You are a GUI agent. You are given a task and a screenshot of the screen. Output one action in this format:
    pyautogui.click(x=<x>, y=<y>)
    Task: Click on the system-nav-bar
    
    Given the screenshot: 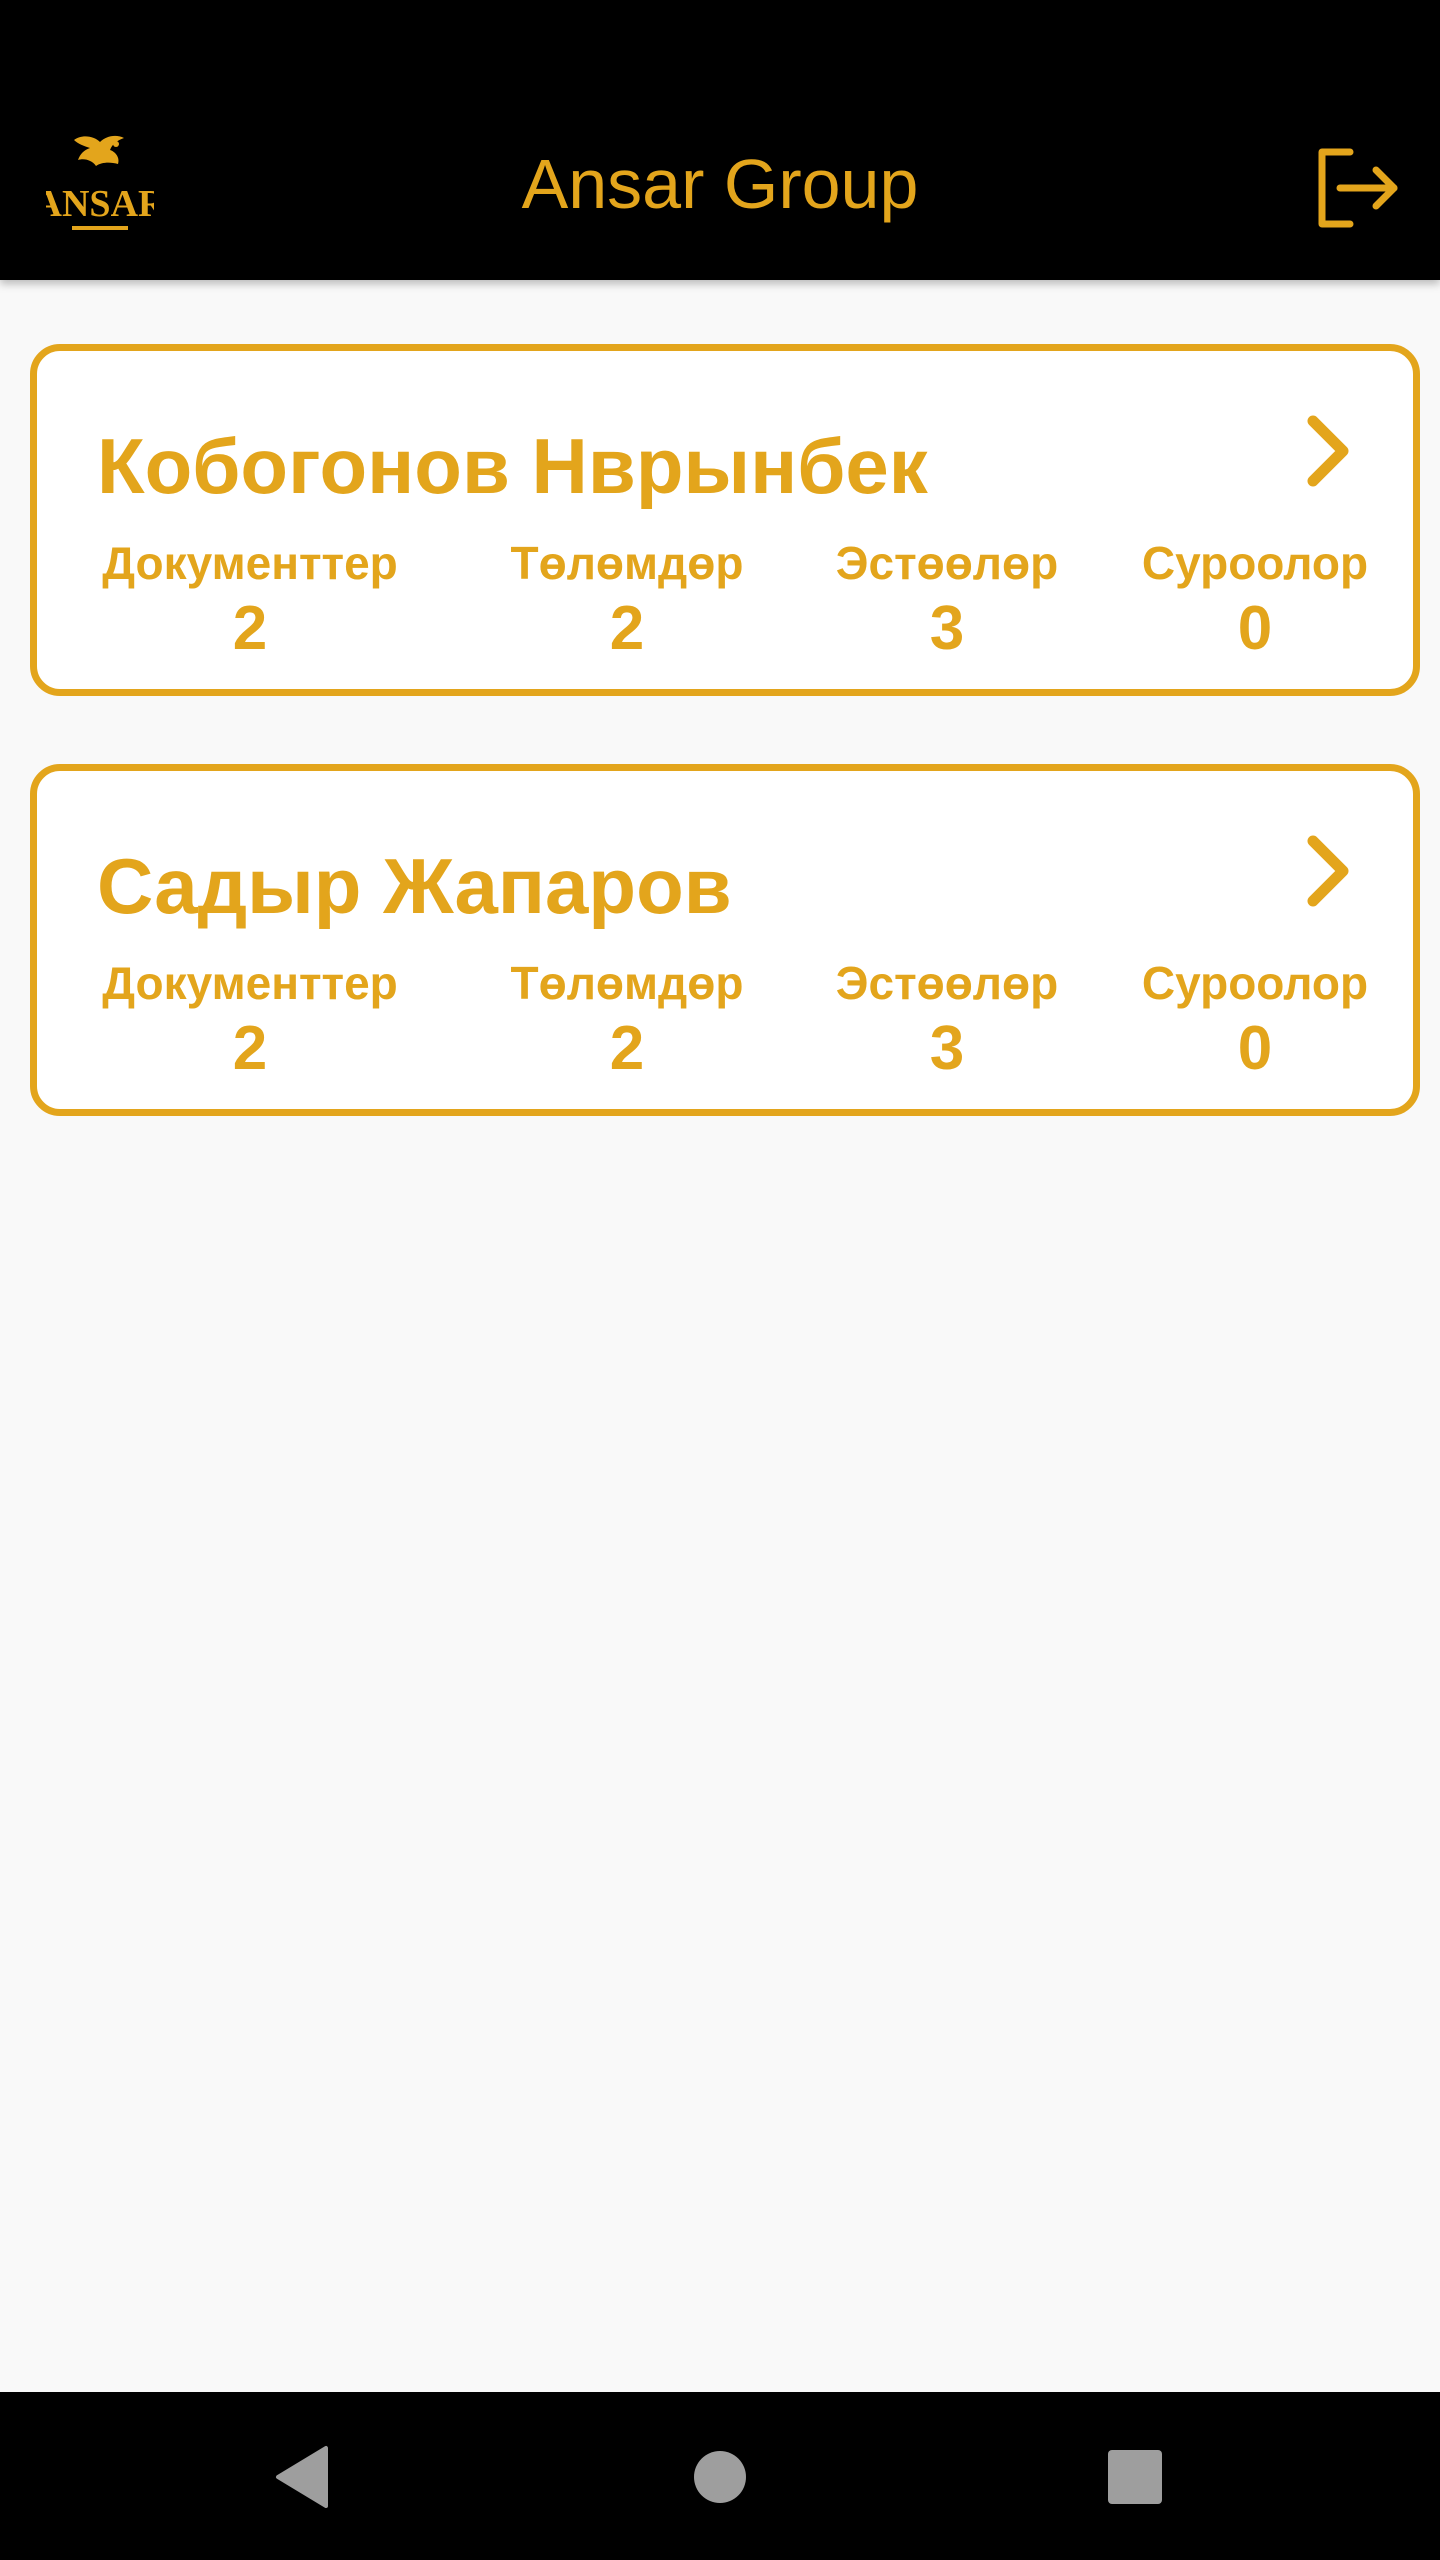 What is the action you would take?
    pyautogui.click(x=720, y=2476)
    